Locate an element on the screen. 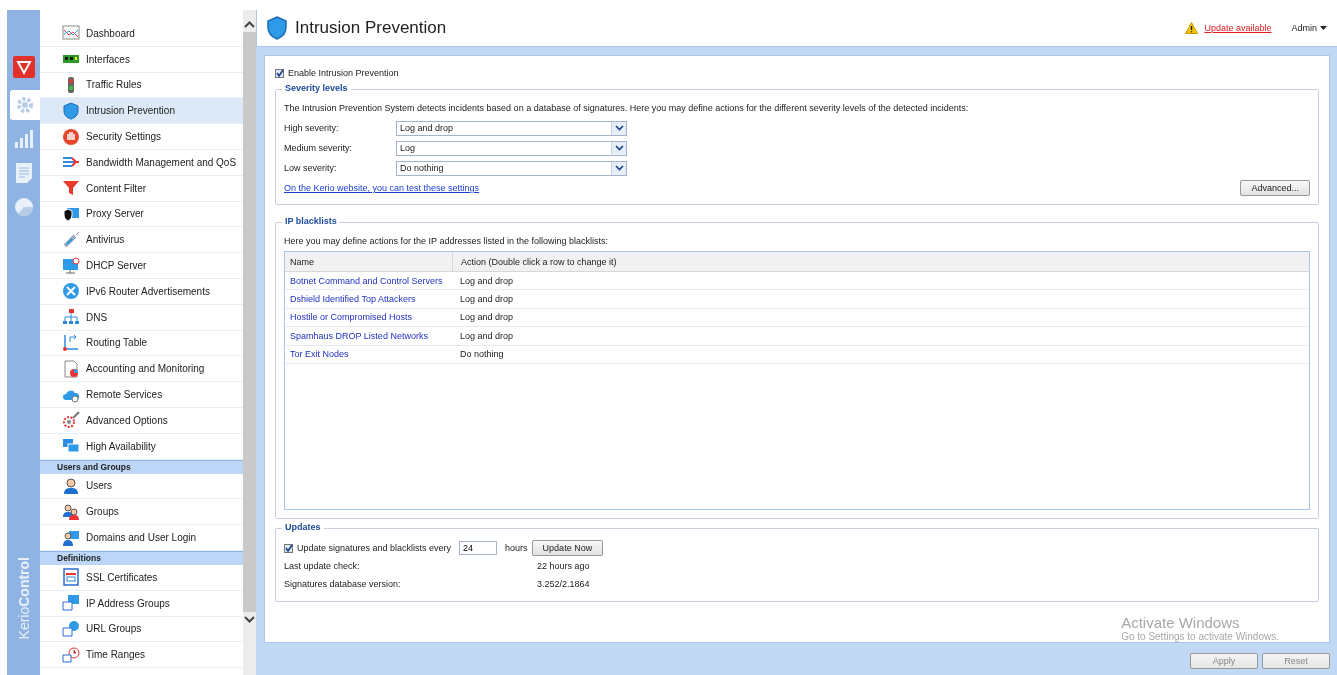 This screenshot has width=1337, height=675. field-label: Signatures database version: is located at coordinates (343, 584).